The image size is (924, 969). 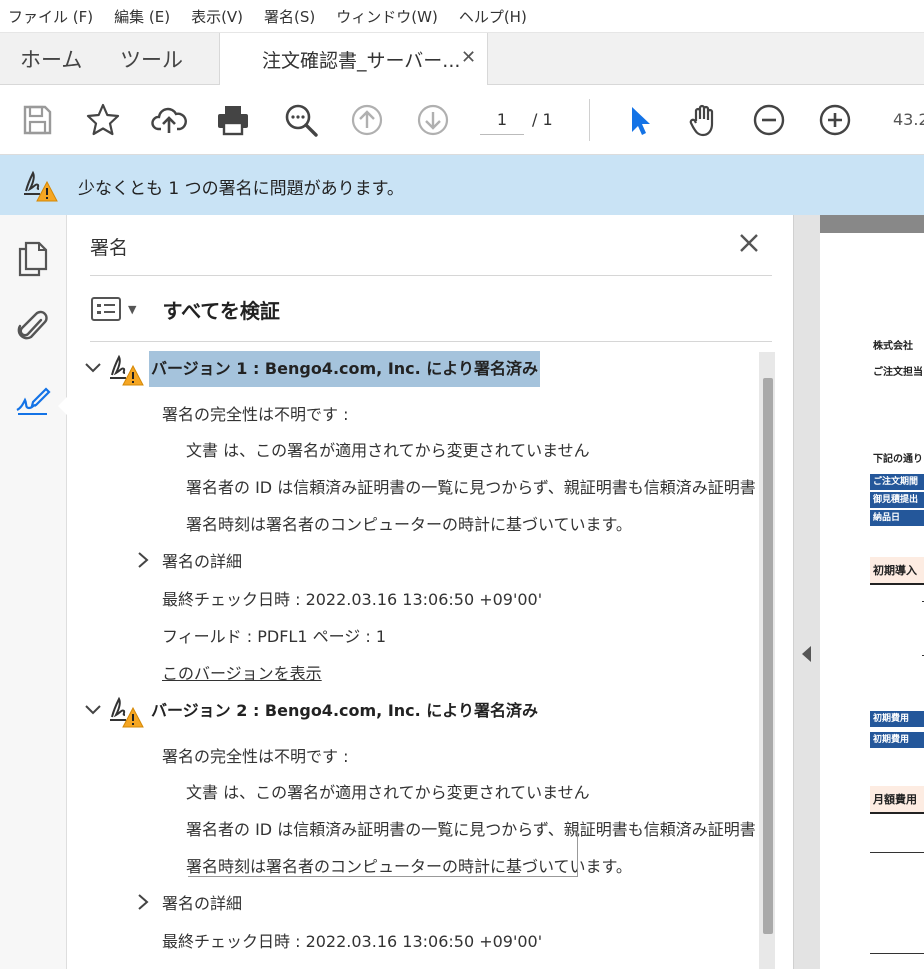 I want to click on menu-sign: 署名(S), so click(x=289, y=16).